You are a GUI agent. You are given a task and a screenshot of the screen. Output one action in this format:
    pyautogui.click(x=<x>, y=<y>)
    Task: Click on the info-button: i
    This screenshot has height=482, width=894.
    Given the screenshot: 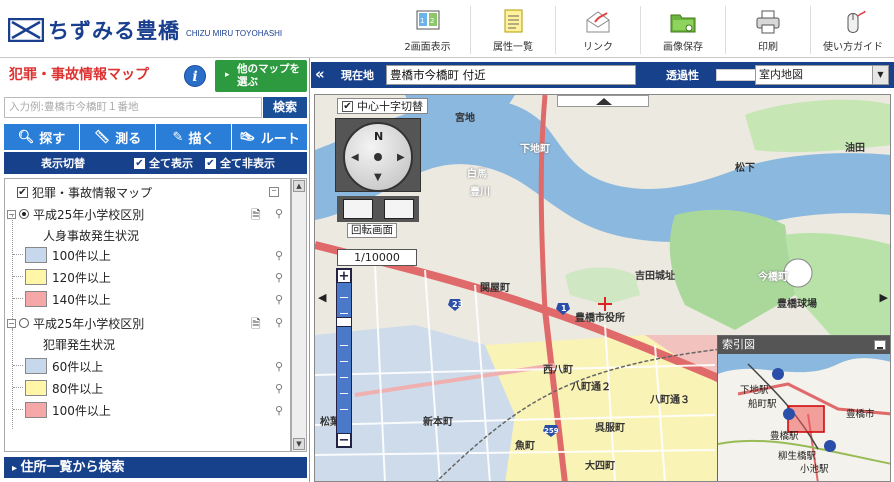 What is the action you would take?
    pyautogui.click(x=195, y=76)
    